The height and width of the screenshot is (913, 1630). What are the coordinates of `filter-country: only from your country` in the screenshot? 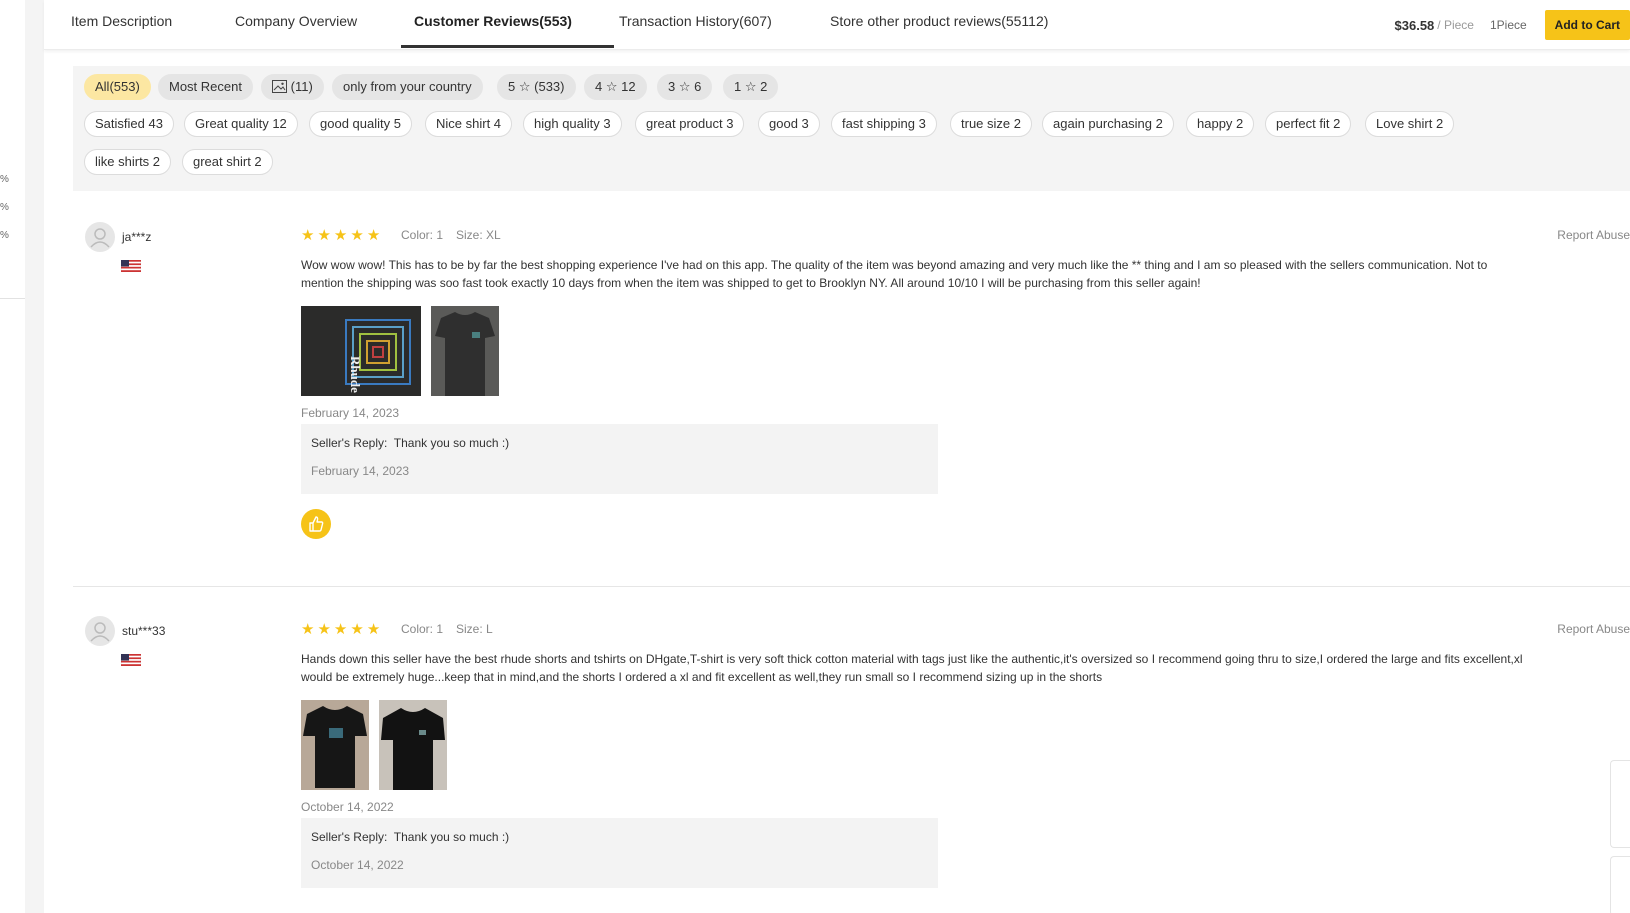 It's located at (407, 87).